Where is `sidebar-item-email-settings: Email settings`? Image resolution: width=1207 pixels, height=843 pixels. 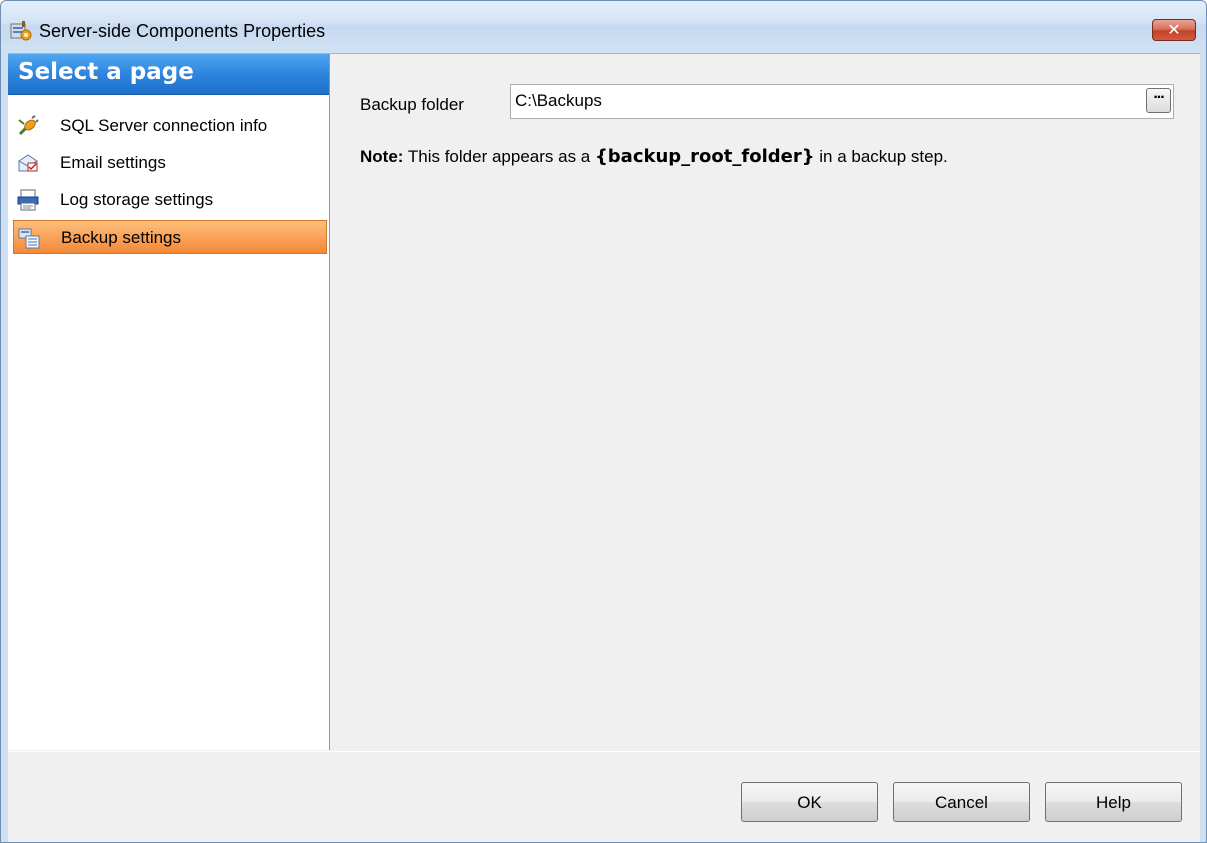 sidebar-item-email-settings: Email settings is located at coordinates (170, 163).